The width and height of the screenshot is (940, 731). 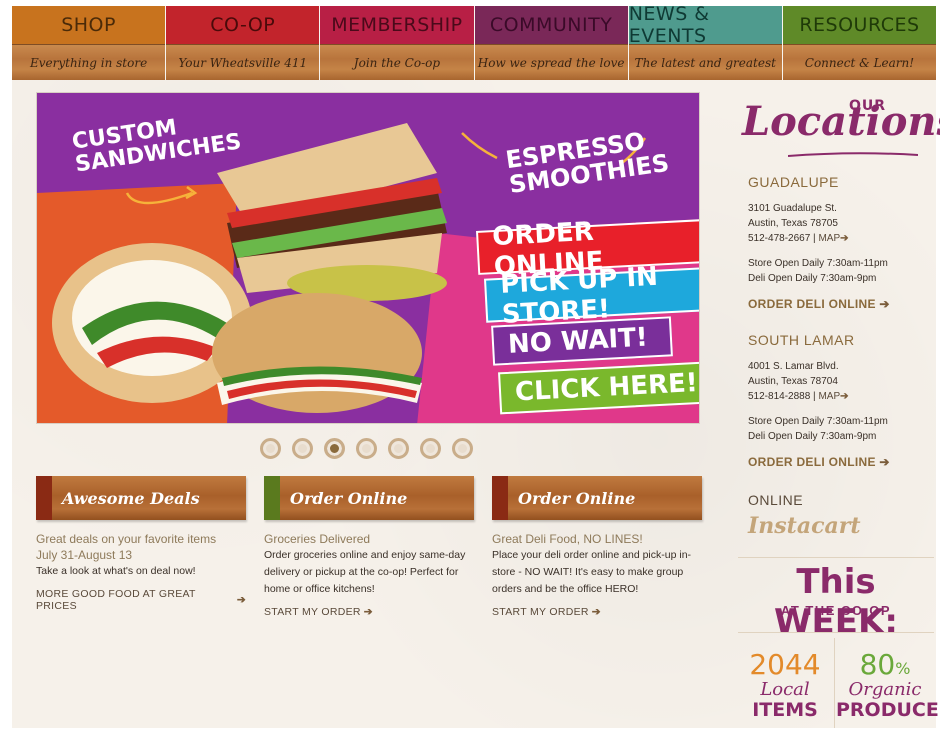 What do you see at coordinates (877, 664) in the screenshot?
I see `stat-value: 80` at bounding box center [877, 664].